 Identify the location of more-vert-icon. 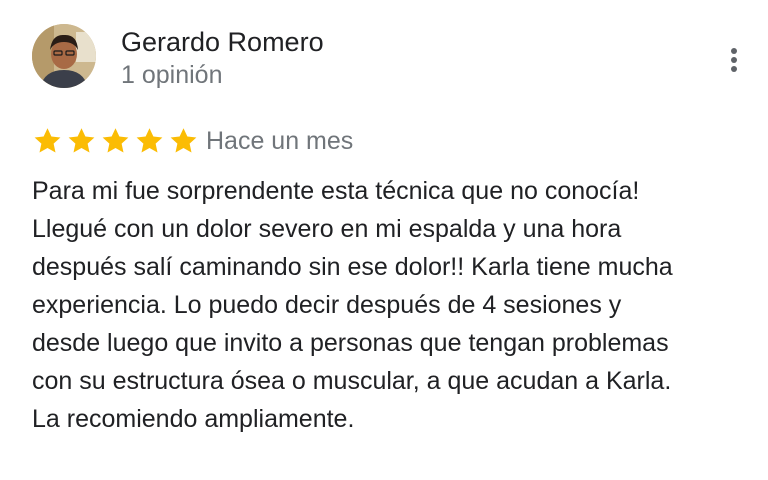
(734, 51).